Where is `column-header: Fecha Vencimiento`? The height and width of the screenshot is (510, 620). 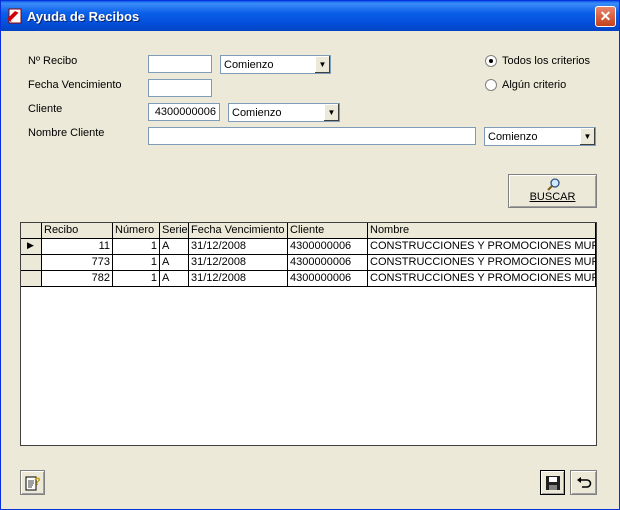 column-header: Fecha Vencimiento is located at coordinates (238, 231).